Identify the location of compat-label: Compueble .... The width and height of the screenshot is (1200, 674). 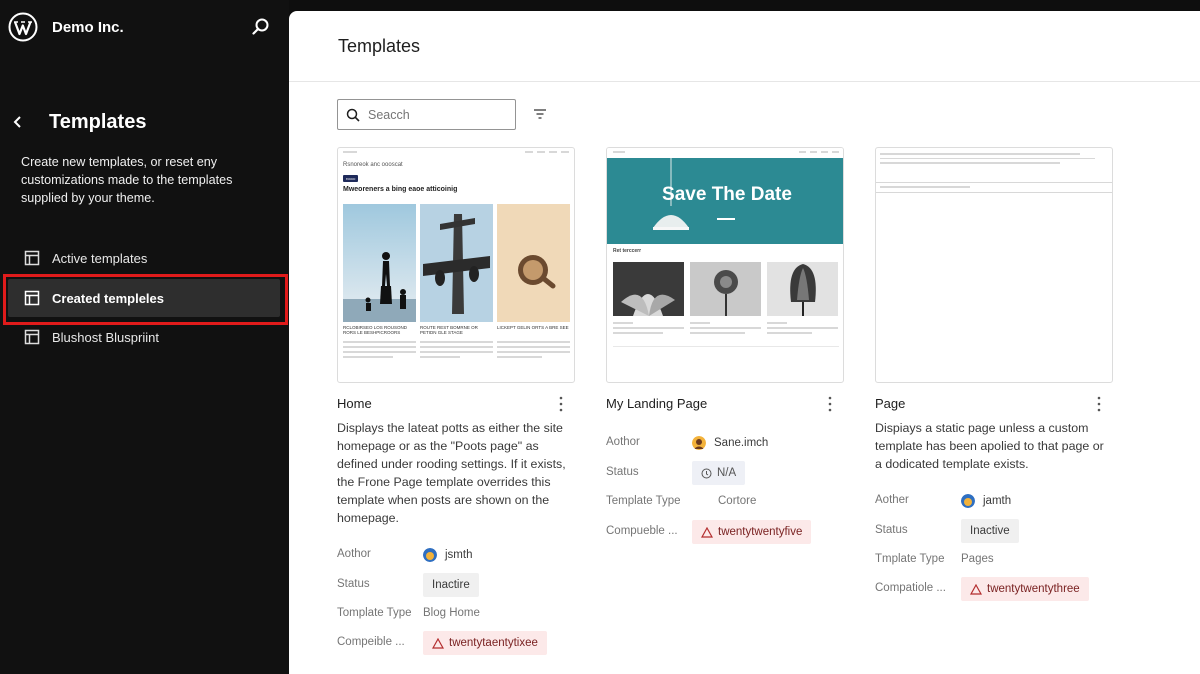
(642, 531).